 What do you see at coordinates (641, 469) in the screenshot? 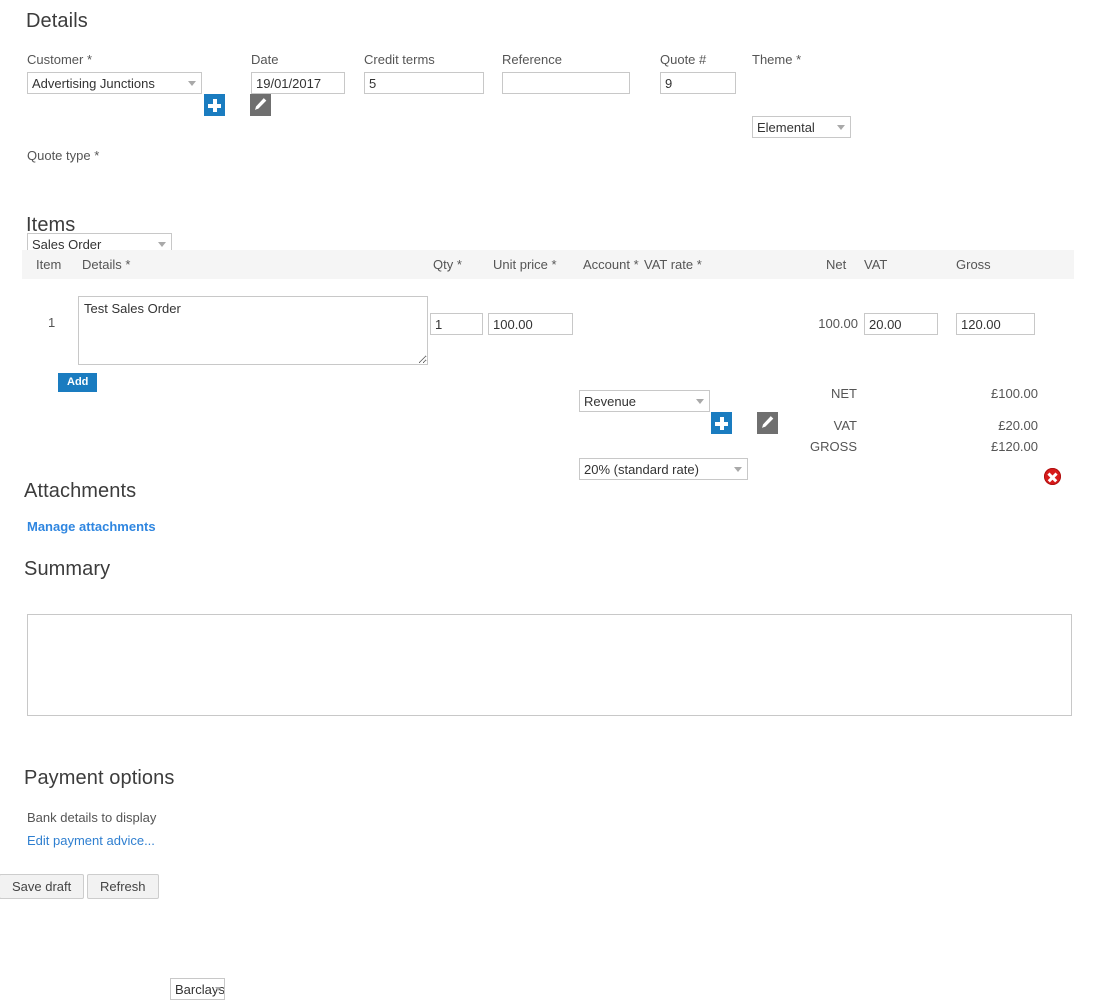
I see `item-vat-rate-value: 20% (standard rate)` at bounding box center [641, 469].